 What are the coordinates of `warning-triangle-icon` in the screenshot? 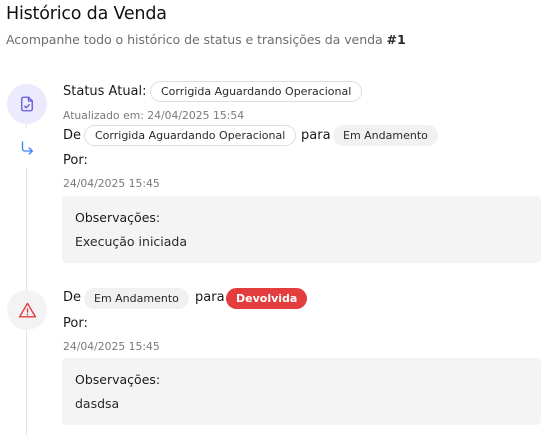 It's located at (27, 310).